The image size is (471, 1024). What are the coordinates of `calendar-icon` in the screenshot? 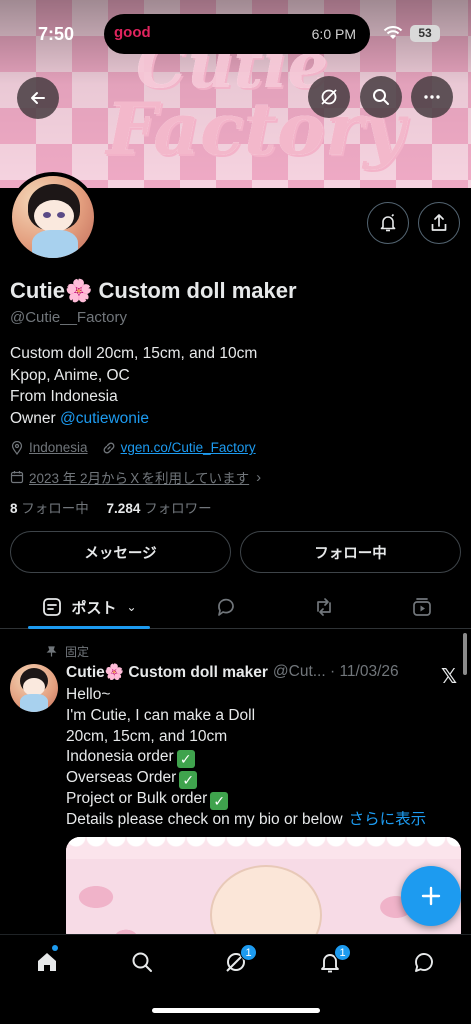 It's located at (17, 477).